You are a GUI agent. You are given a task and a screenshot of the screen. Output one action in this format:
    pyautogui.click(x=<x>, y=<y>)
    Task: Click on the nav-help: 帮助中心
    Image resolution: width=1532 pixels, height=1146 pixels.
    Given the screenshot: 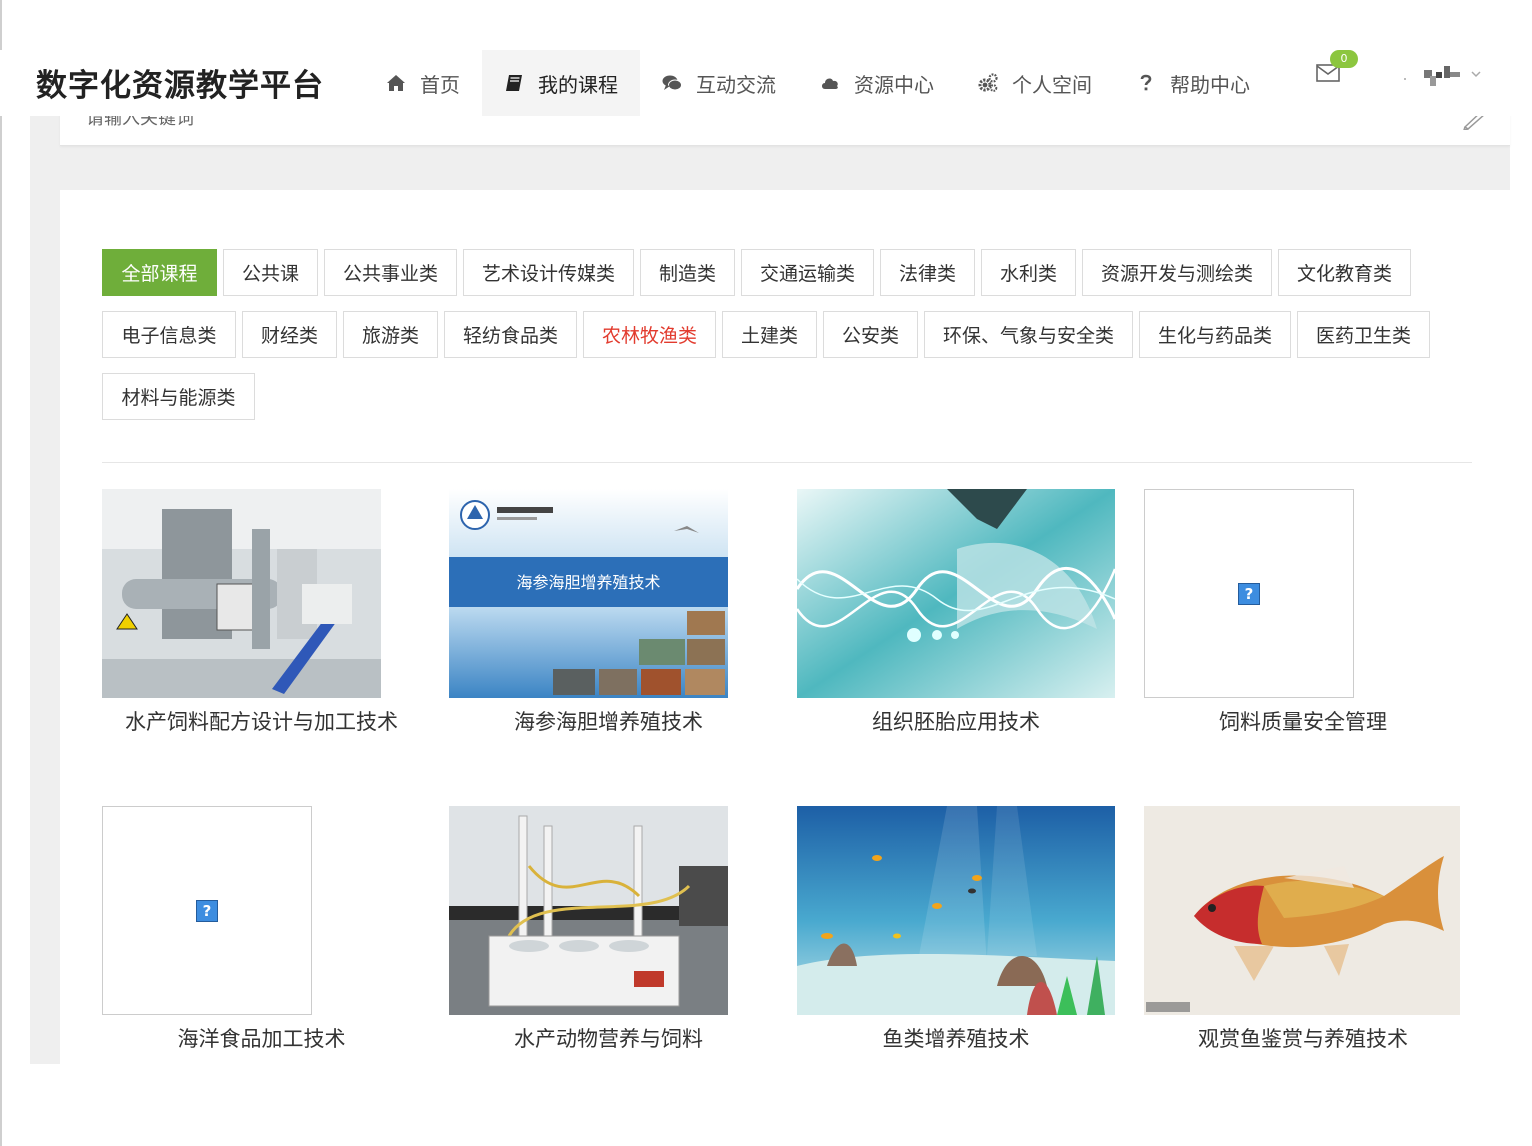 What is the action you would take?
    pyautogui.click(x=1193, y=83)
    